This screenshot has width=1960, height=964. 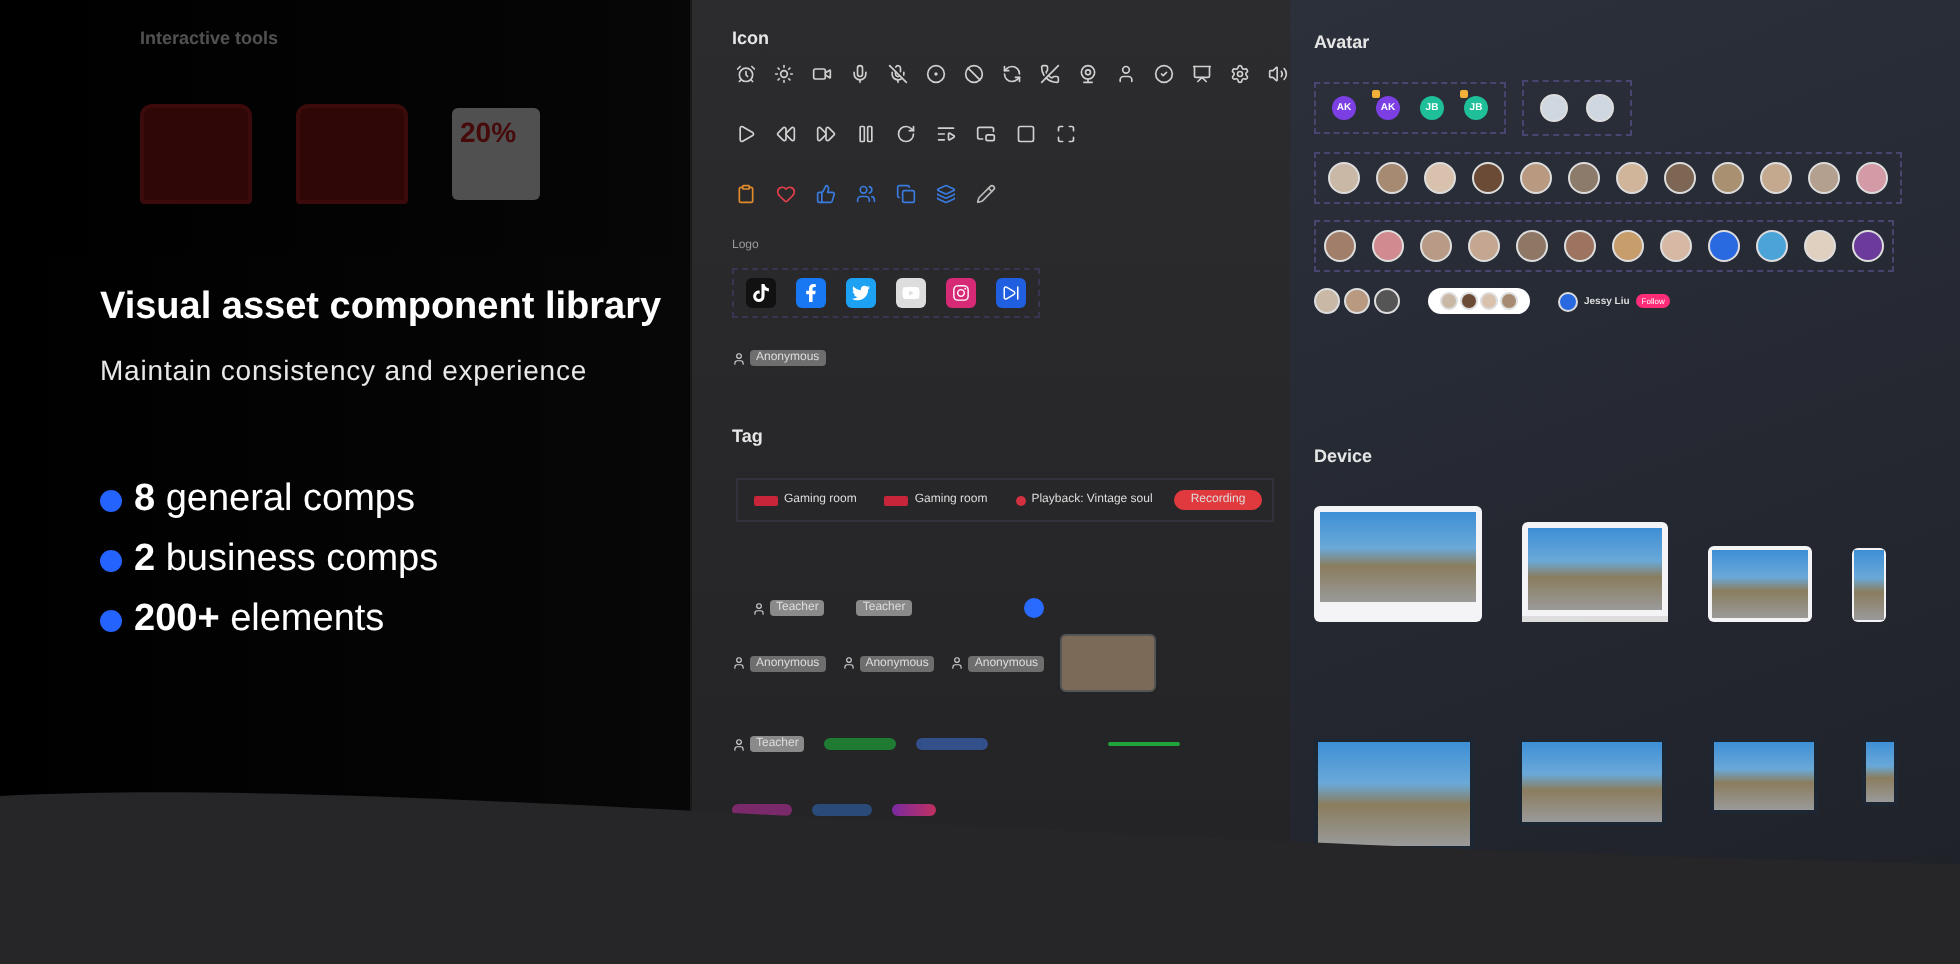 I want to click on coupon-card: 20%, so click(x=496, y=154).